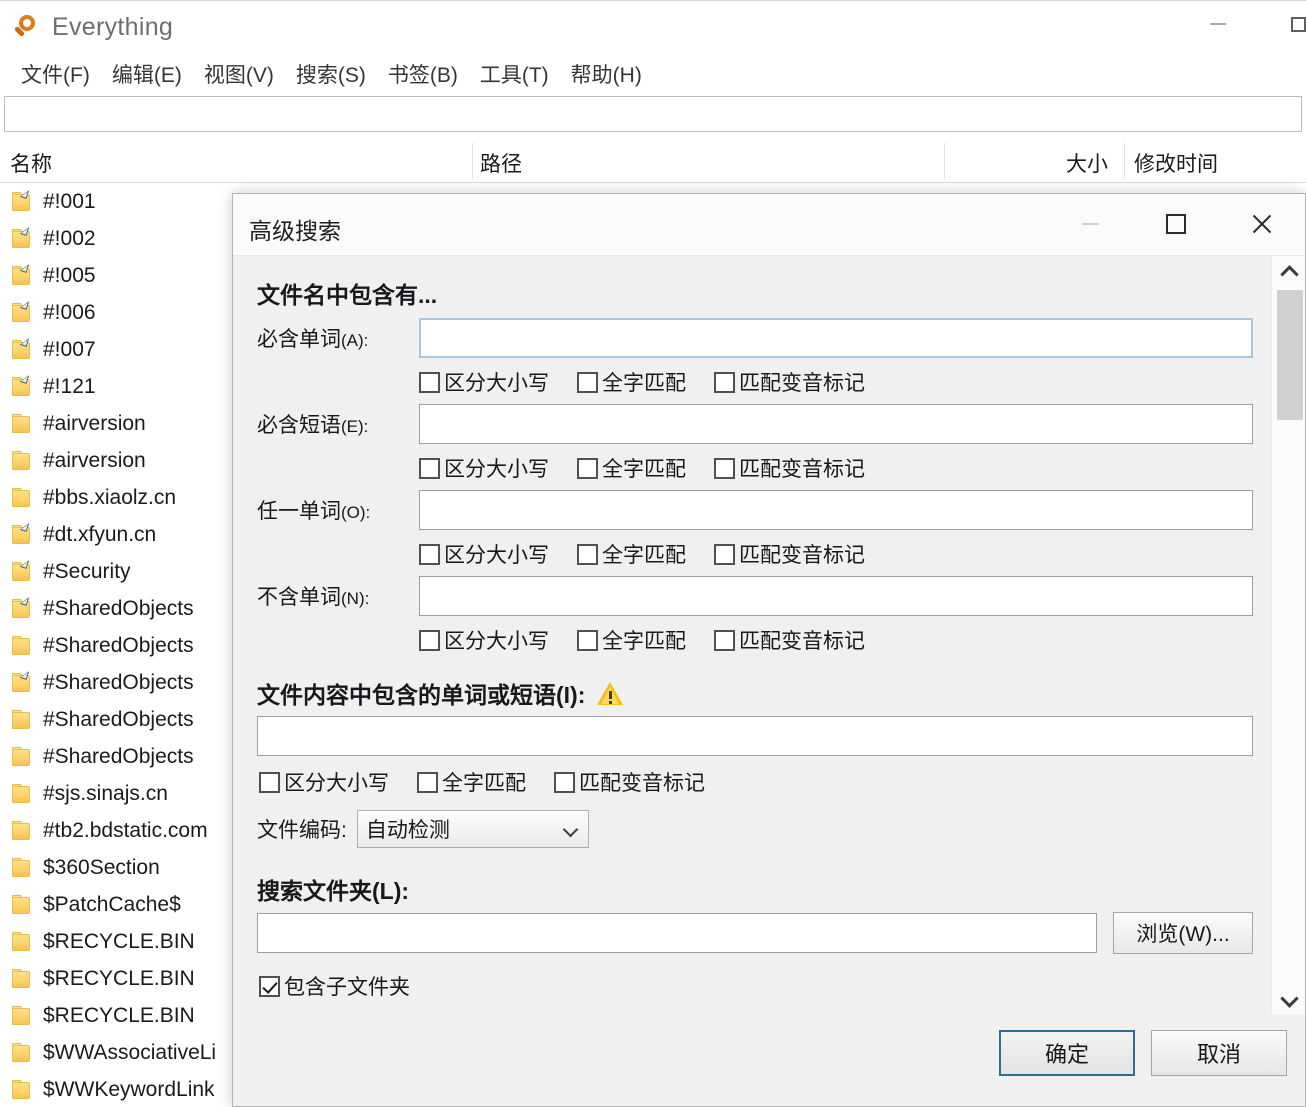 This screenshot has width=1306, height=1107. What do you see at coordinates (69, 312) in the screenshot?
I see `file-name: #!006` at bounding box center [69, 312].